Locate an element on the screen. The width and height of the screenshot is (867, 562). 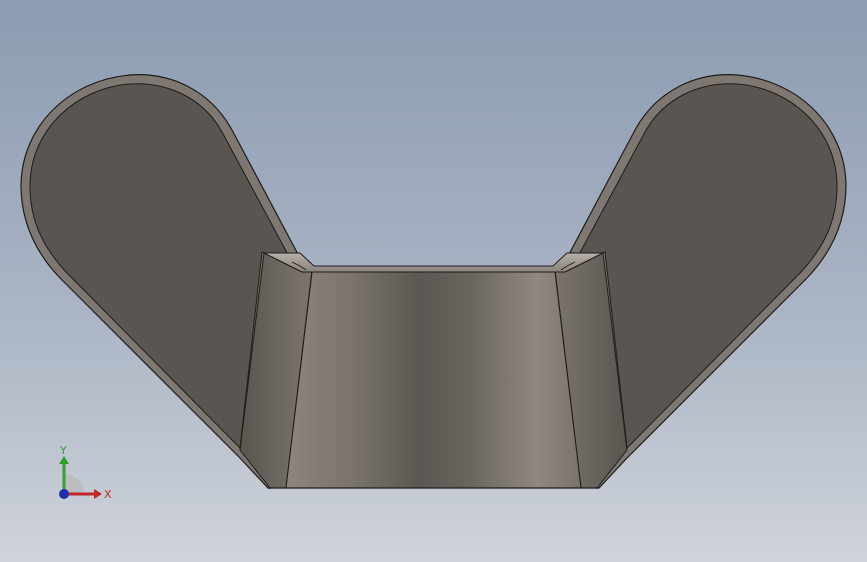
hub-front-face is located at coordinates (433, 380).